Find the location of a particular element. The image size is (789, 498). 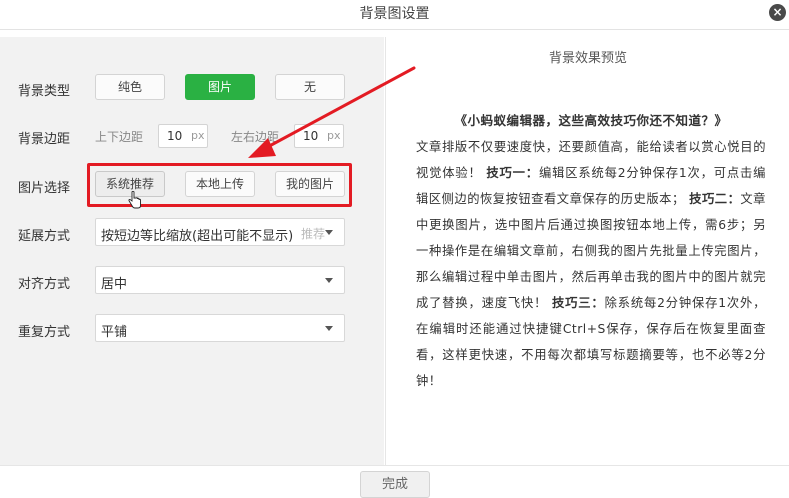

vertical-margin-label: 上下边距 is located at coordinates (119, 137).